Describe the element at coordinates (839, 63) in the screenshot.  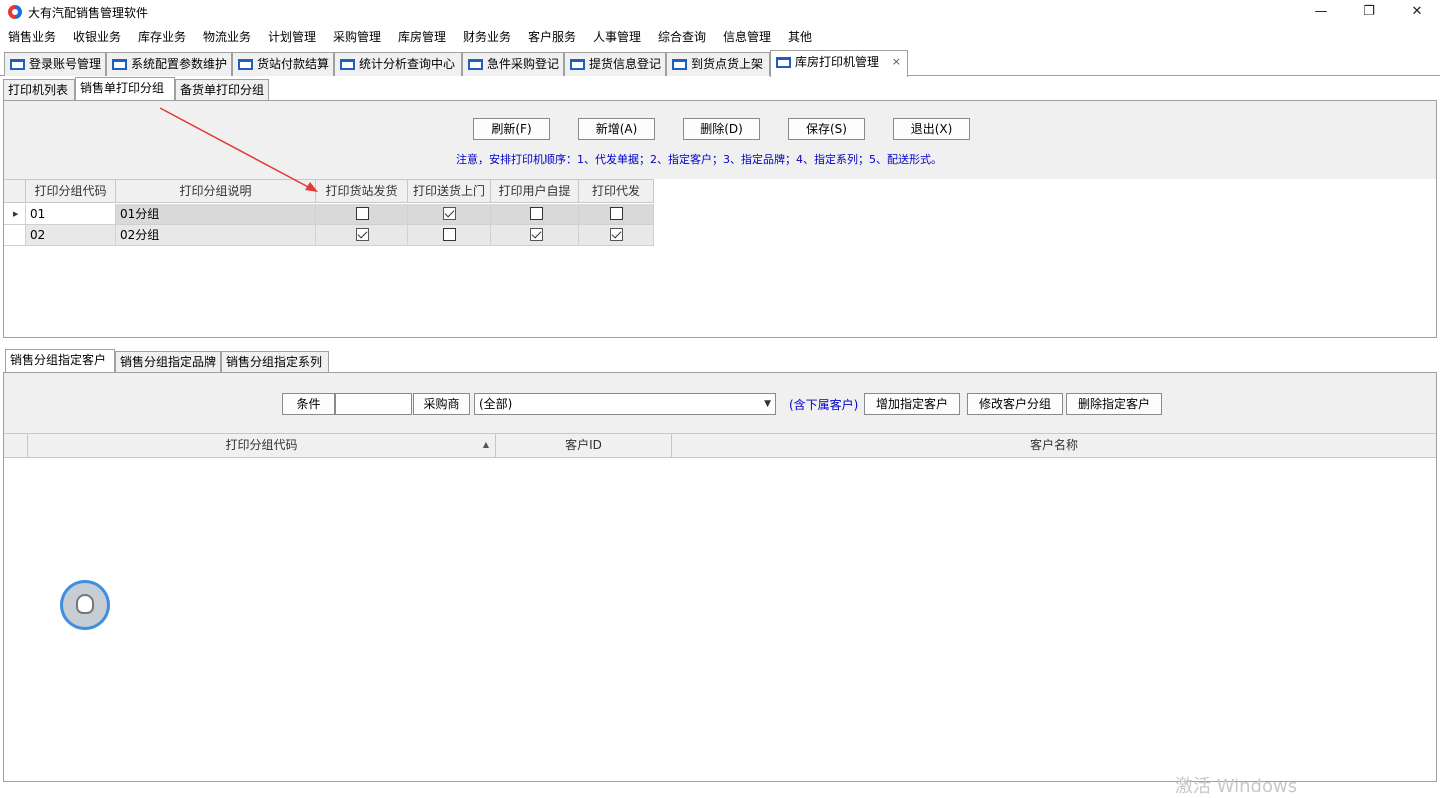
I see `tab-warehouse-printer: 库房打印机管理 ×` at that location.